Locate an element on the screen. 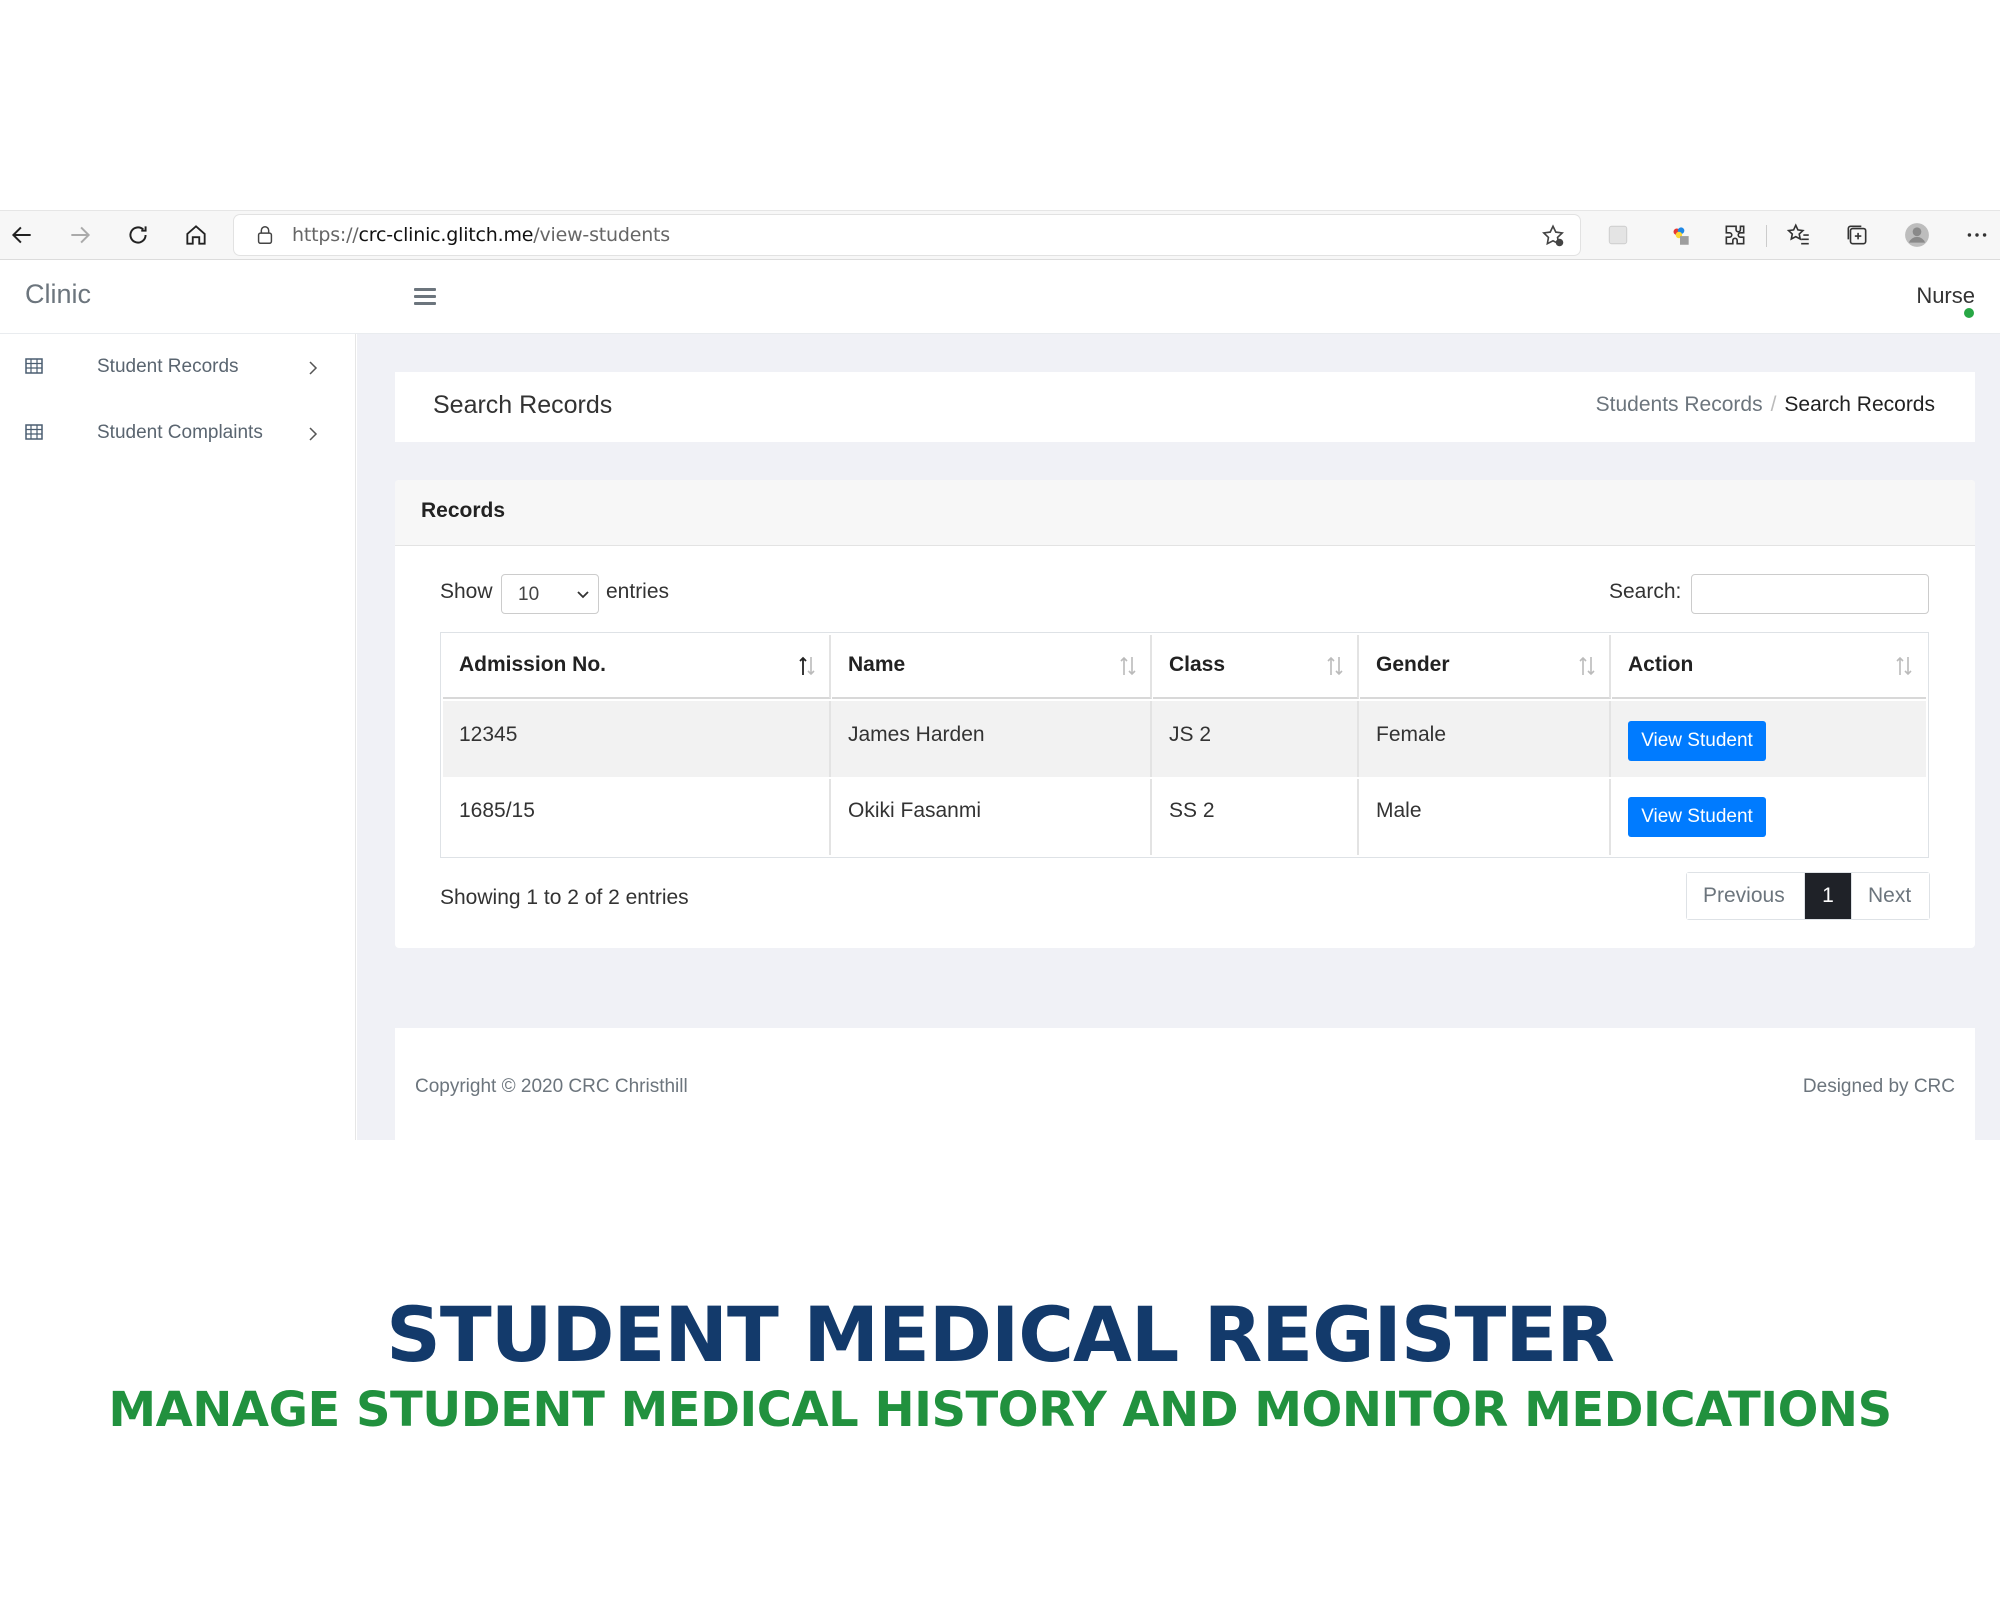  pagination: Previous 1 Next is located at coordinates (1808, 896).